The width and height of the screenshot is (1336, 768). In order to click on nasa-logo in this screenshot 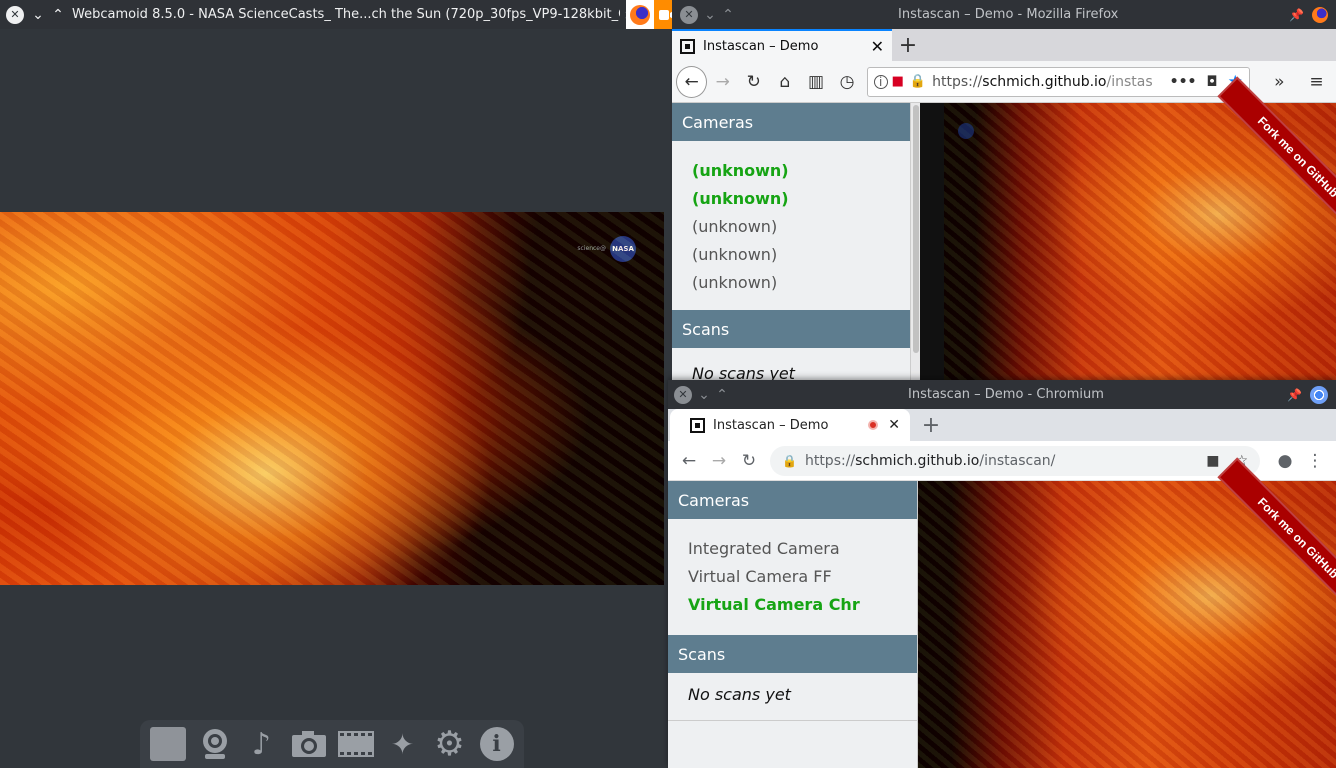, I will do `click(966, 131)`.